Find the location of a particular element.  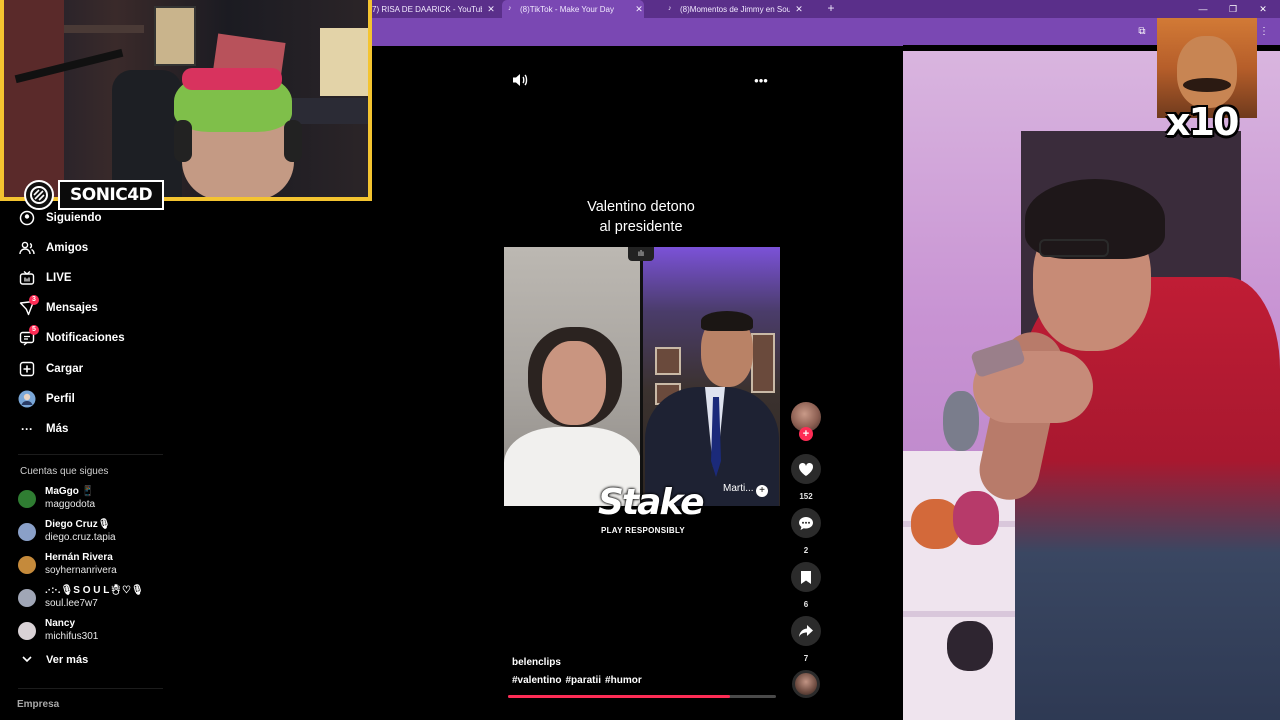

sponsor-subtitle: PLAY RESPONSIBLY is located at coordinates (643, 530).